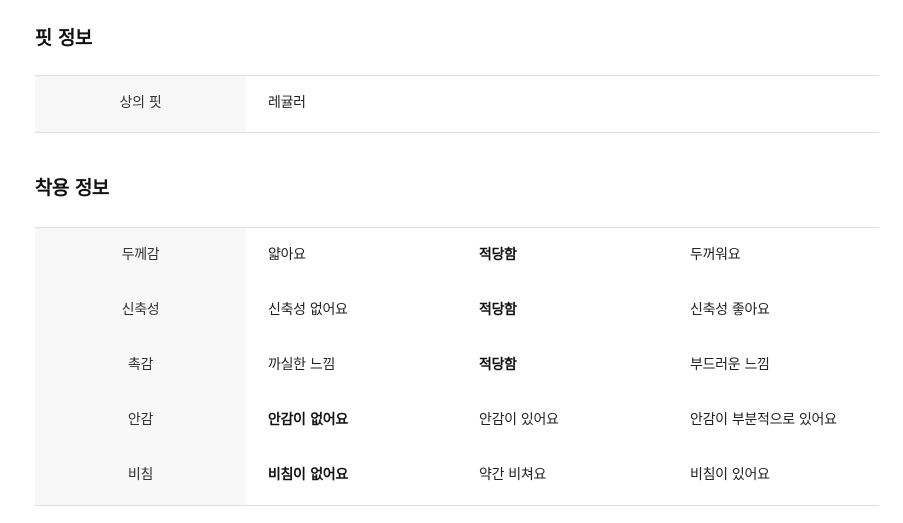  Describe the element at coordinates (287, 103) in the screenshot. I see `fit-row-value: 레귤러` at that location.